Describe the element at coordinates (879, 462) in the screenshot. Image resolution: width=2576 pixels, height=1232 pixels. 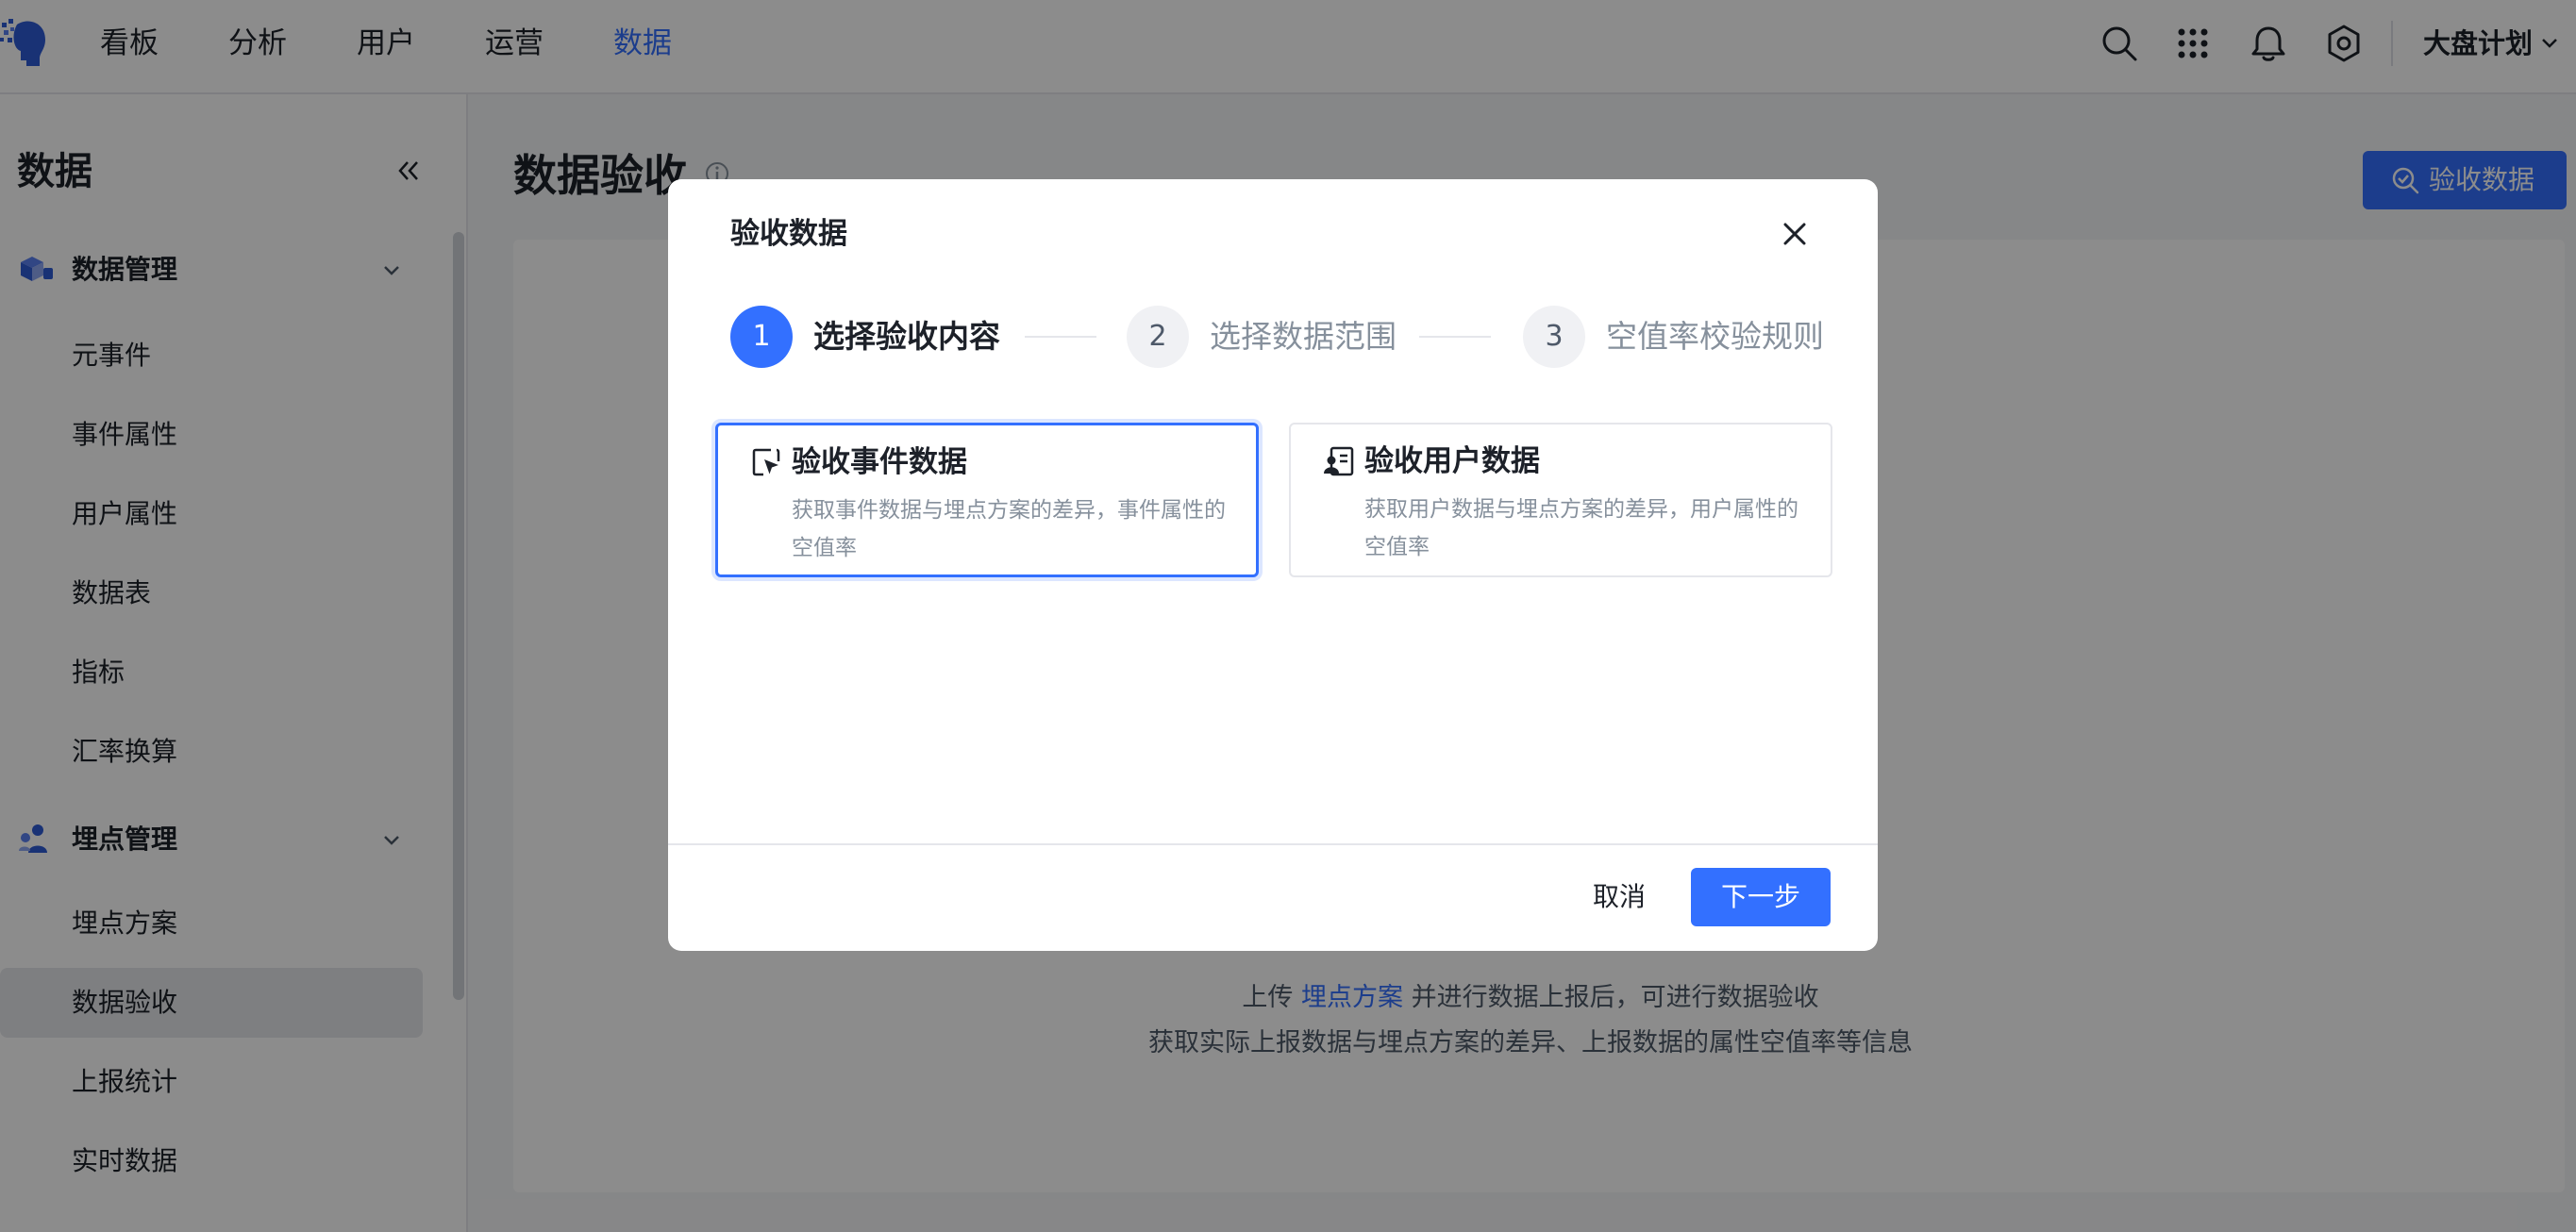
I see `option-title: 验收事件数据` at that location.